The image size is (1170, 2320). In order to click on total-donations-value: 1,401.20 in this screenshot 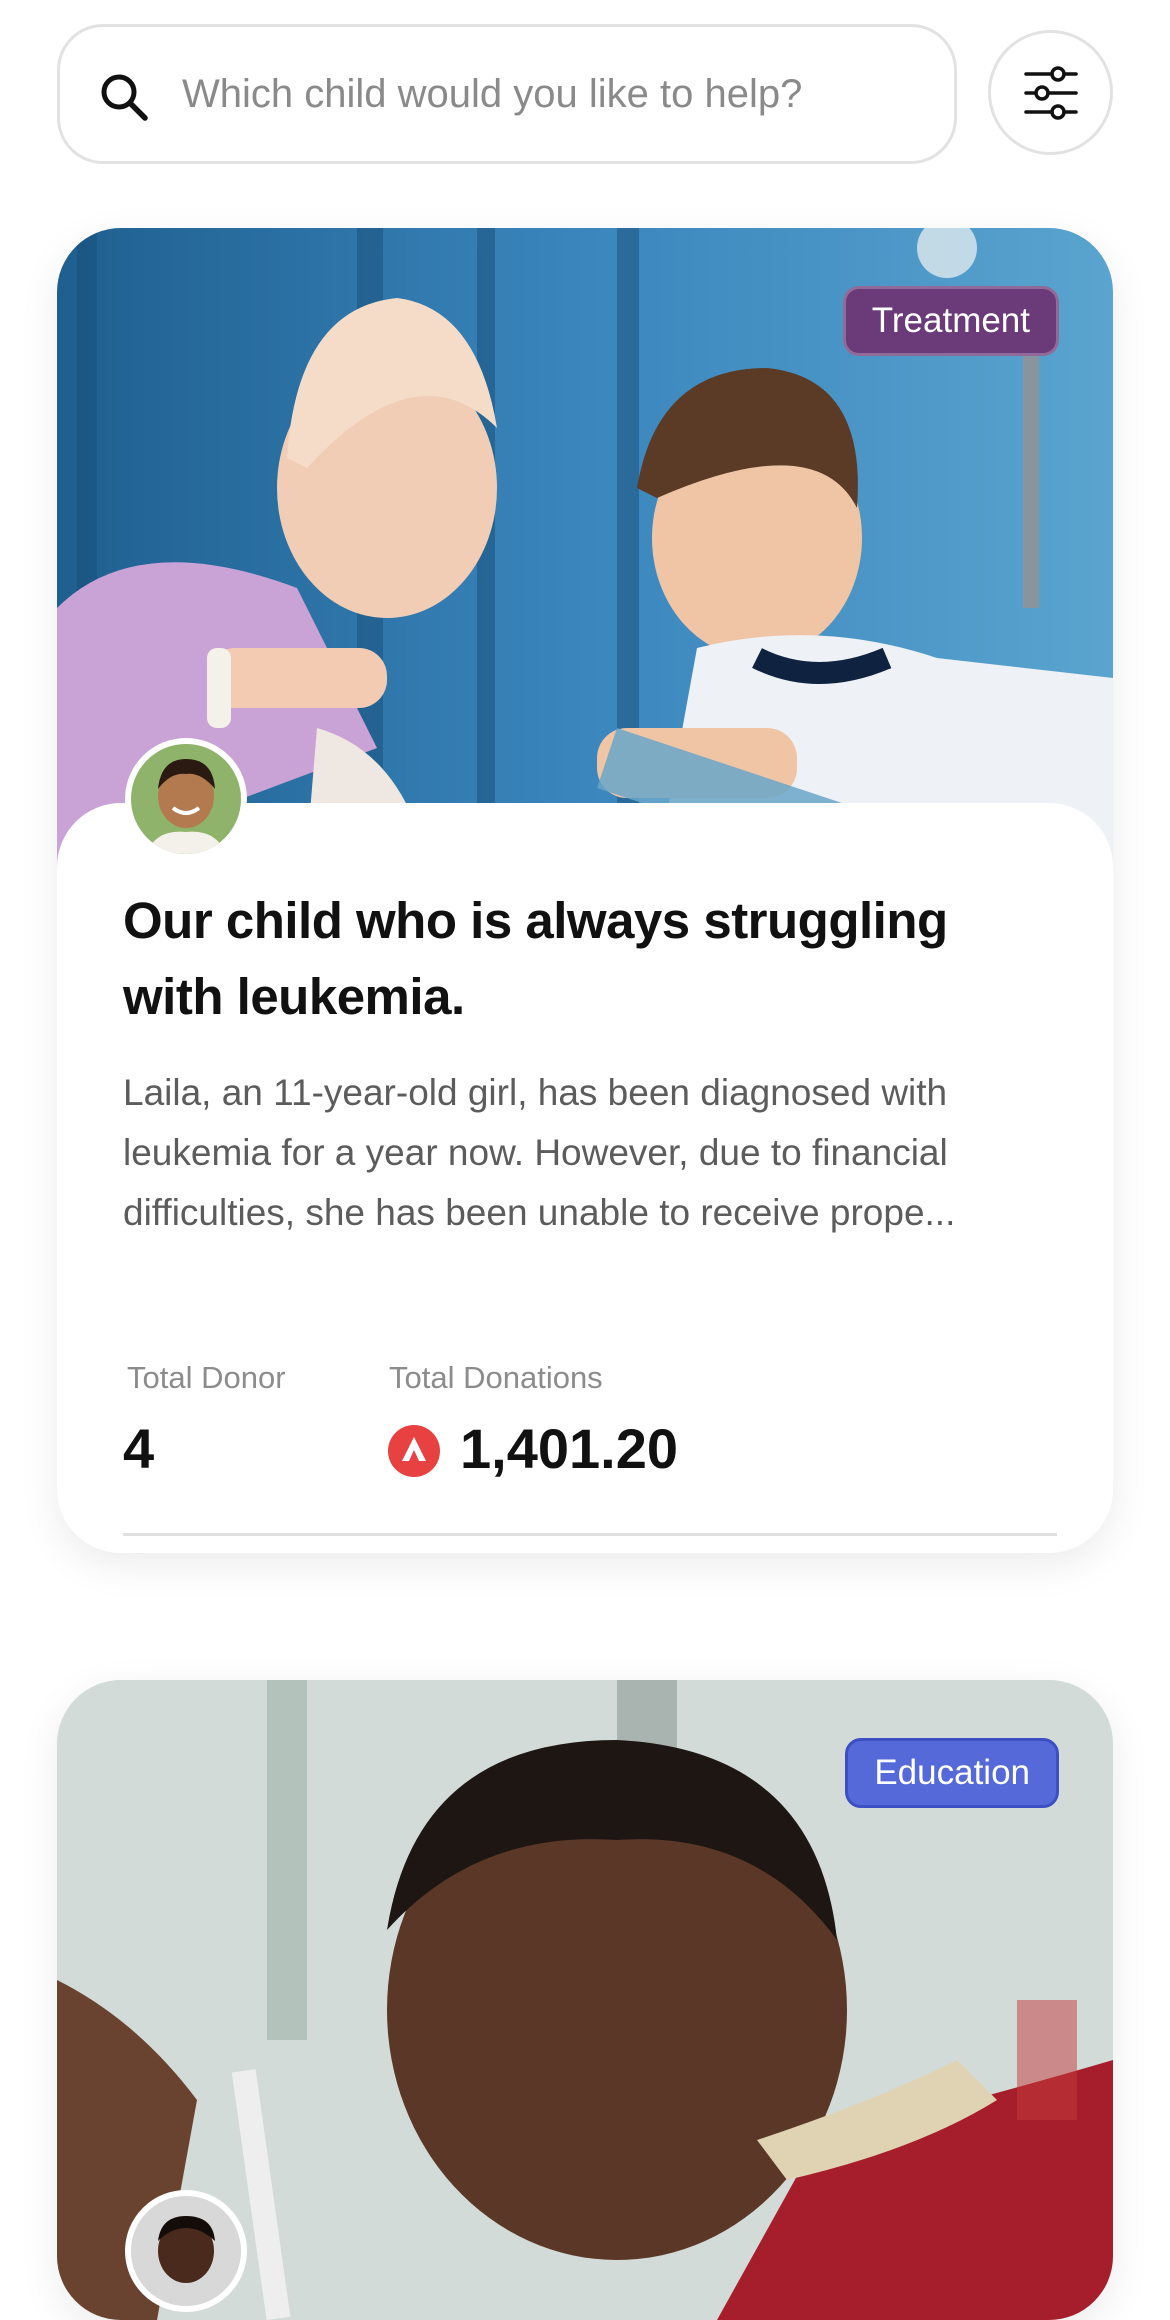, I will do `click(569, 1448)`.